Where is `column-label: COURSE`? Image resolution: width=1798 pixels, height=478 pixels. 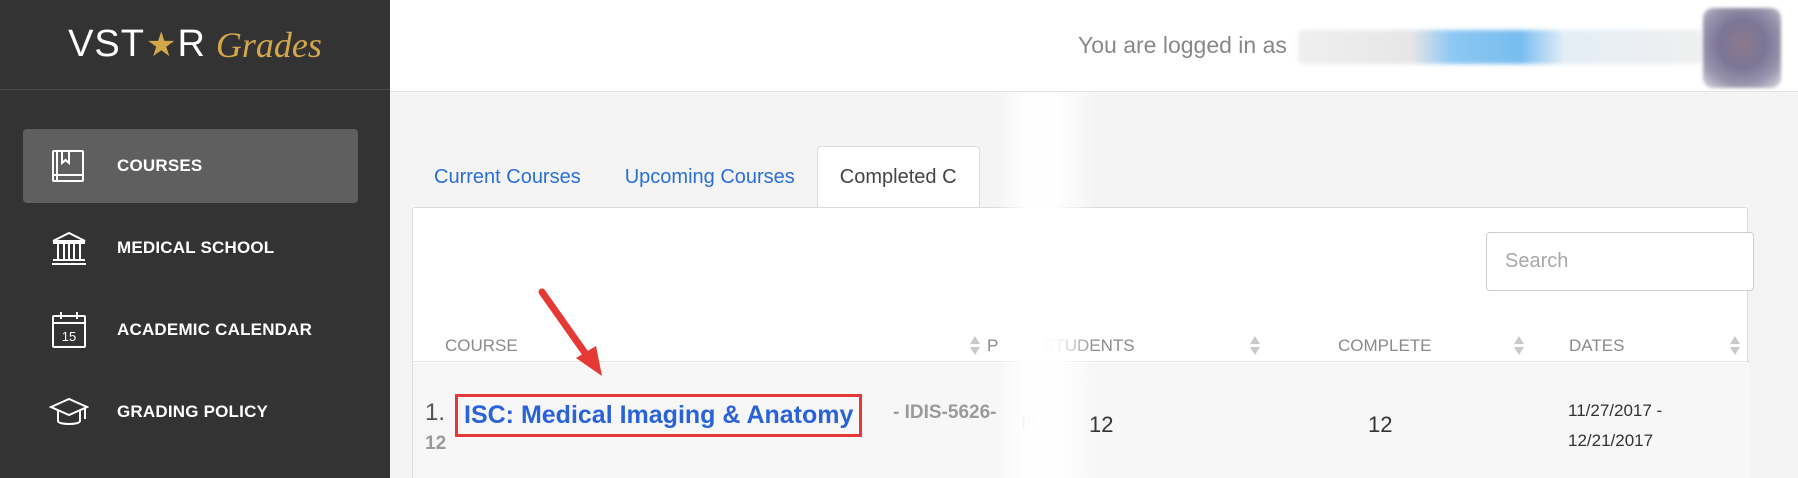
column-label: COURSE is located at coordinates (481, 345).